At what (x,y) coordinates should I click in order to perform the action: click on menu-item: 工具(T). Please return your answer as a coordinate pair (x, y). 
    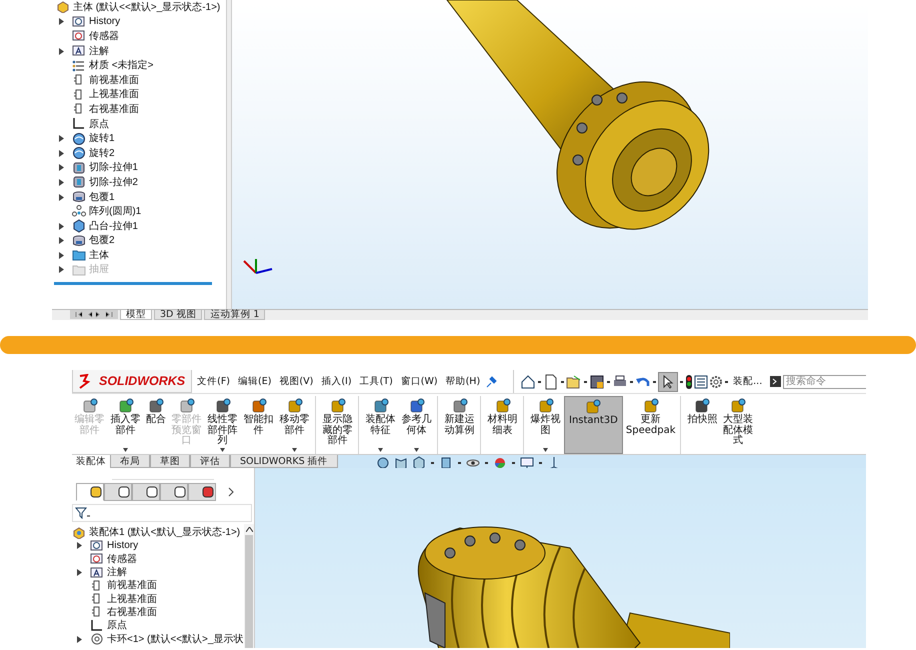
    Looking at the image, I should click on (376, 381).